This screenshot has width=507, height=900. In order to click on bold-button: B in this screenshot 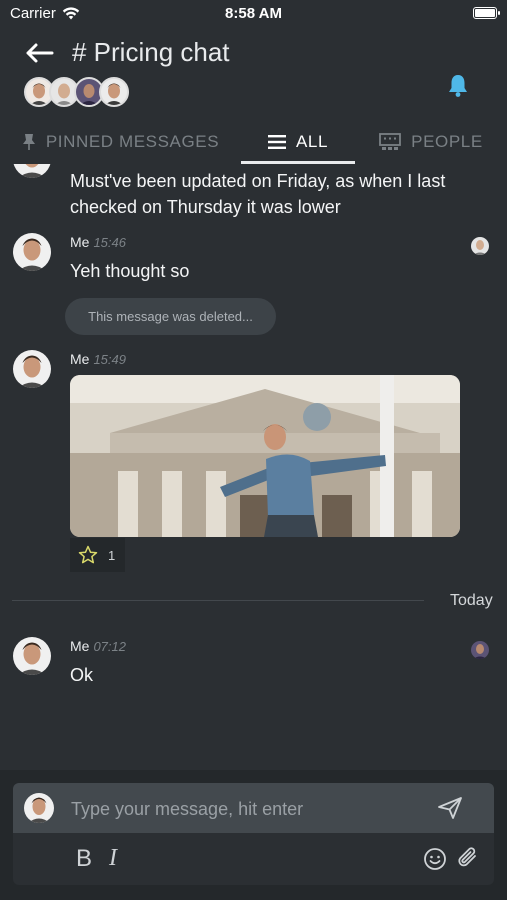, I will do `click(84, 859)`.